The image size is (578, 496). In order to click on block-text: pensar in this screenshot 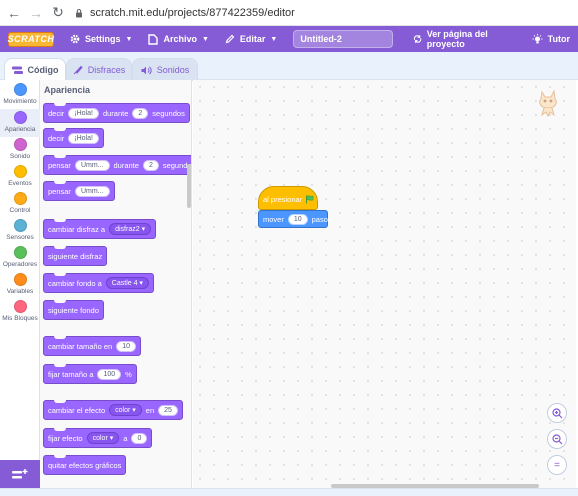, I will do `click(59, 165)`.